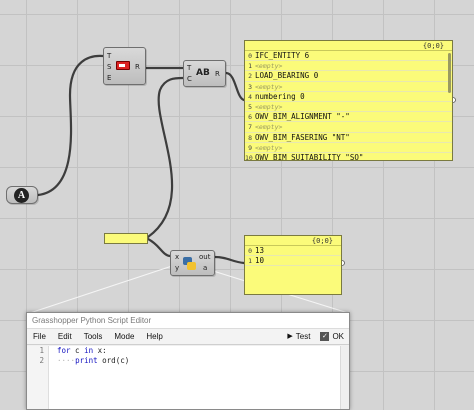  Describe the element at coordinates (113, 360) in the screenshot. I see `code-text: ord(c)` at that location.